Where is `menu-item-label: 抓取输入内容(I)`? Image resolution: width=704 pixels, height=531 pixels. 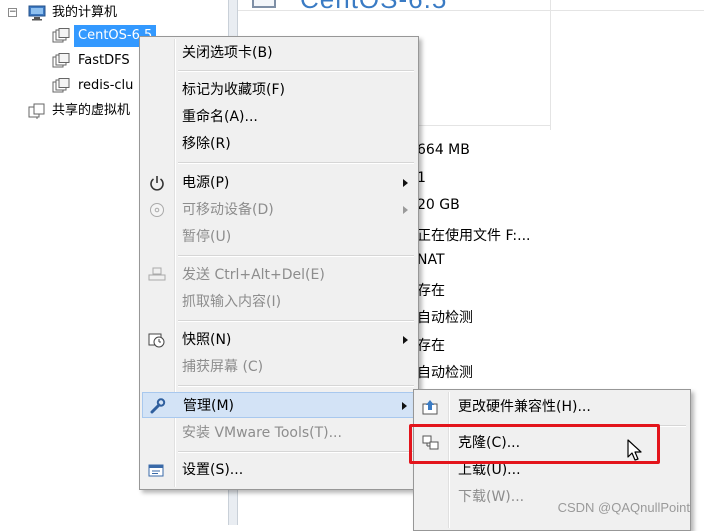 menu-item-label: 抓取输入内容(I) is located at coordinates (232, 302).